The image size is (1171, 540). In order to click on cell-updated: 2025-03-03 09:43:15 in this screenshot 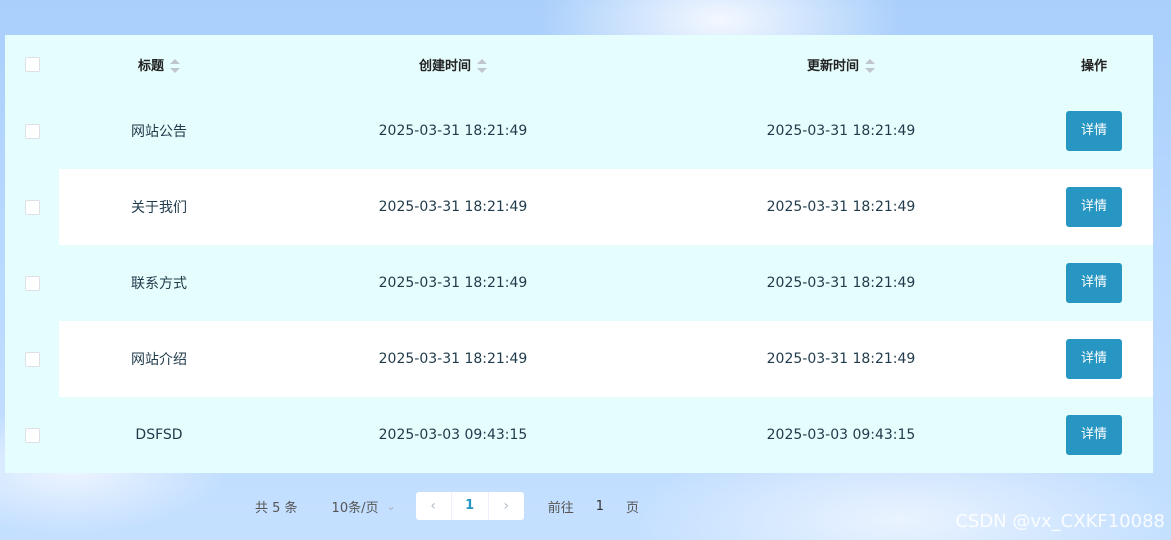, I will do `click(841, 435)`.